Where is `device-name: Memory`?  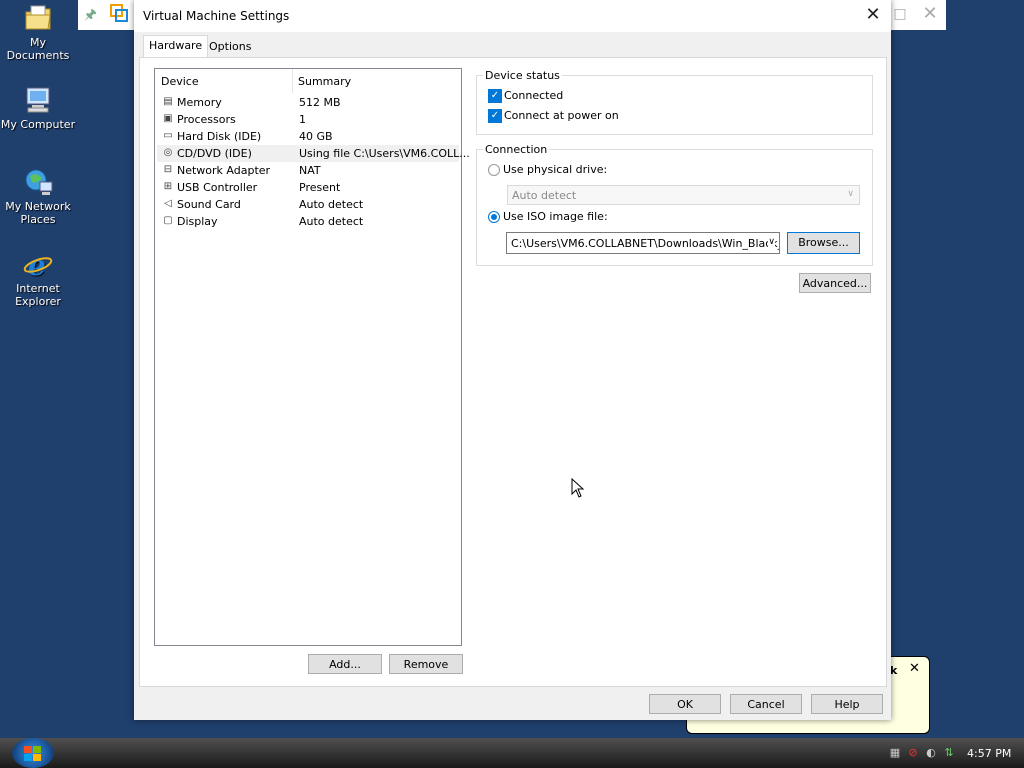 device-name: Memory is located at coordinates (199, 102).